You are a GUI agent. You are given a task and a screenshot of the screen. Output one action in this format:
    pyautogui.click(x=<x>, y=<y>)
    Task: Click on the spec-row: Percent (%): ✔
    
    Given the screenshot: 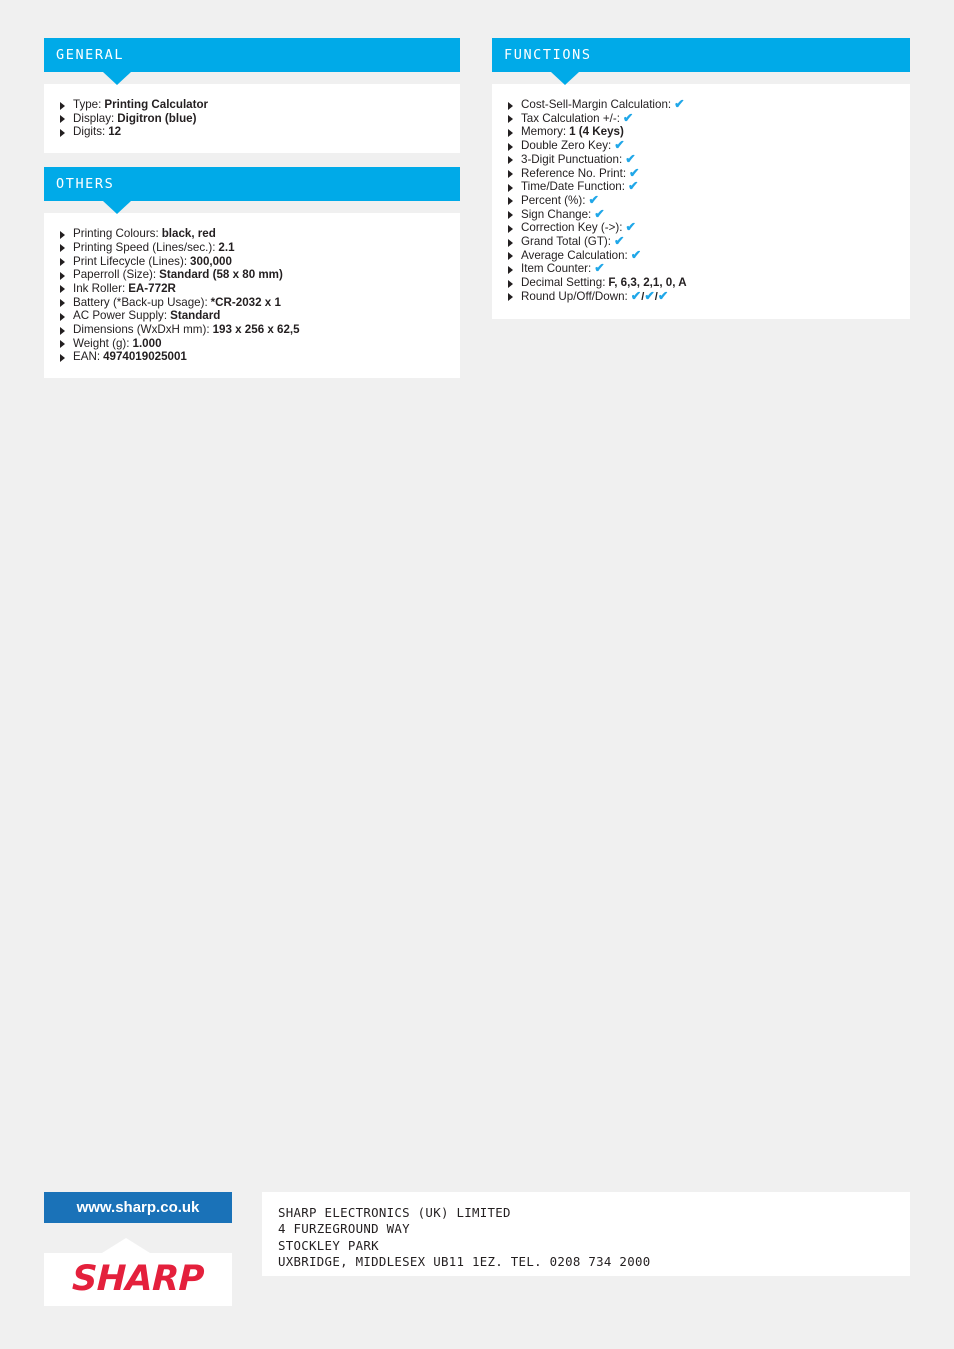 What is the action you would take?
    pyautogui.click(x=701, y=200)
    